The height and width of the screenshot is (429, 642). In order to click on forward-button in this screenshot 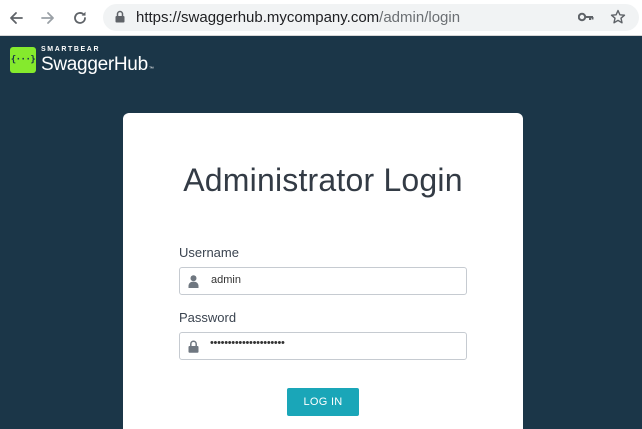, I will do `click(48, 18)`.